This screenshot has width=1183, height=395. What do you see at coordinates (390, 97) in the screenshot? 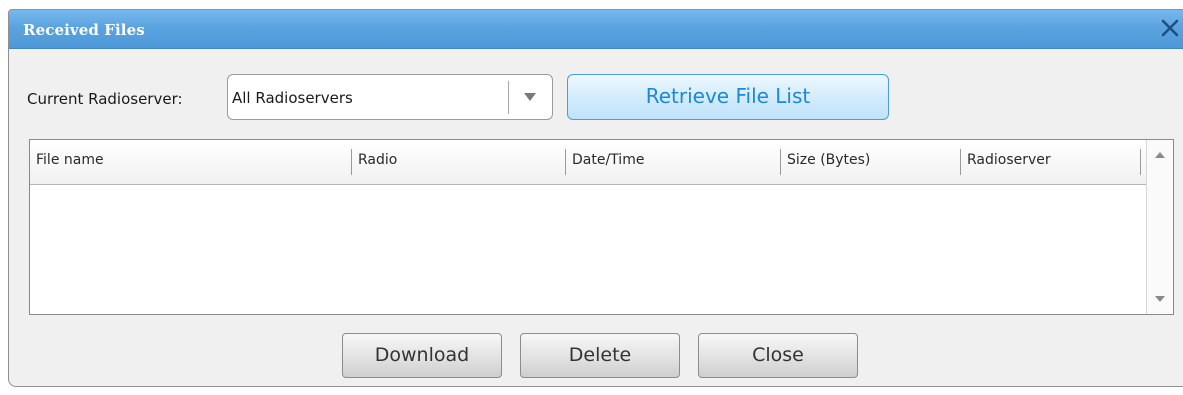
I see `radioserver-select: All Radioservers` at bounding box center [390, 97].